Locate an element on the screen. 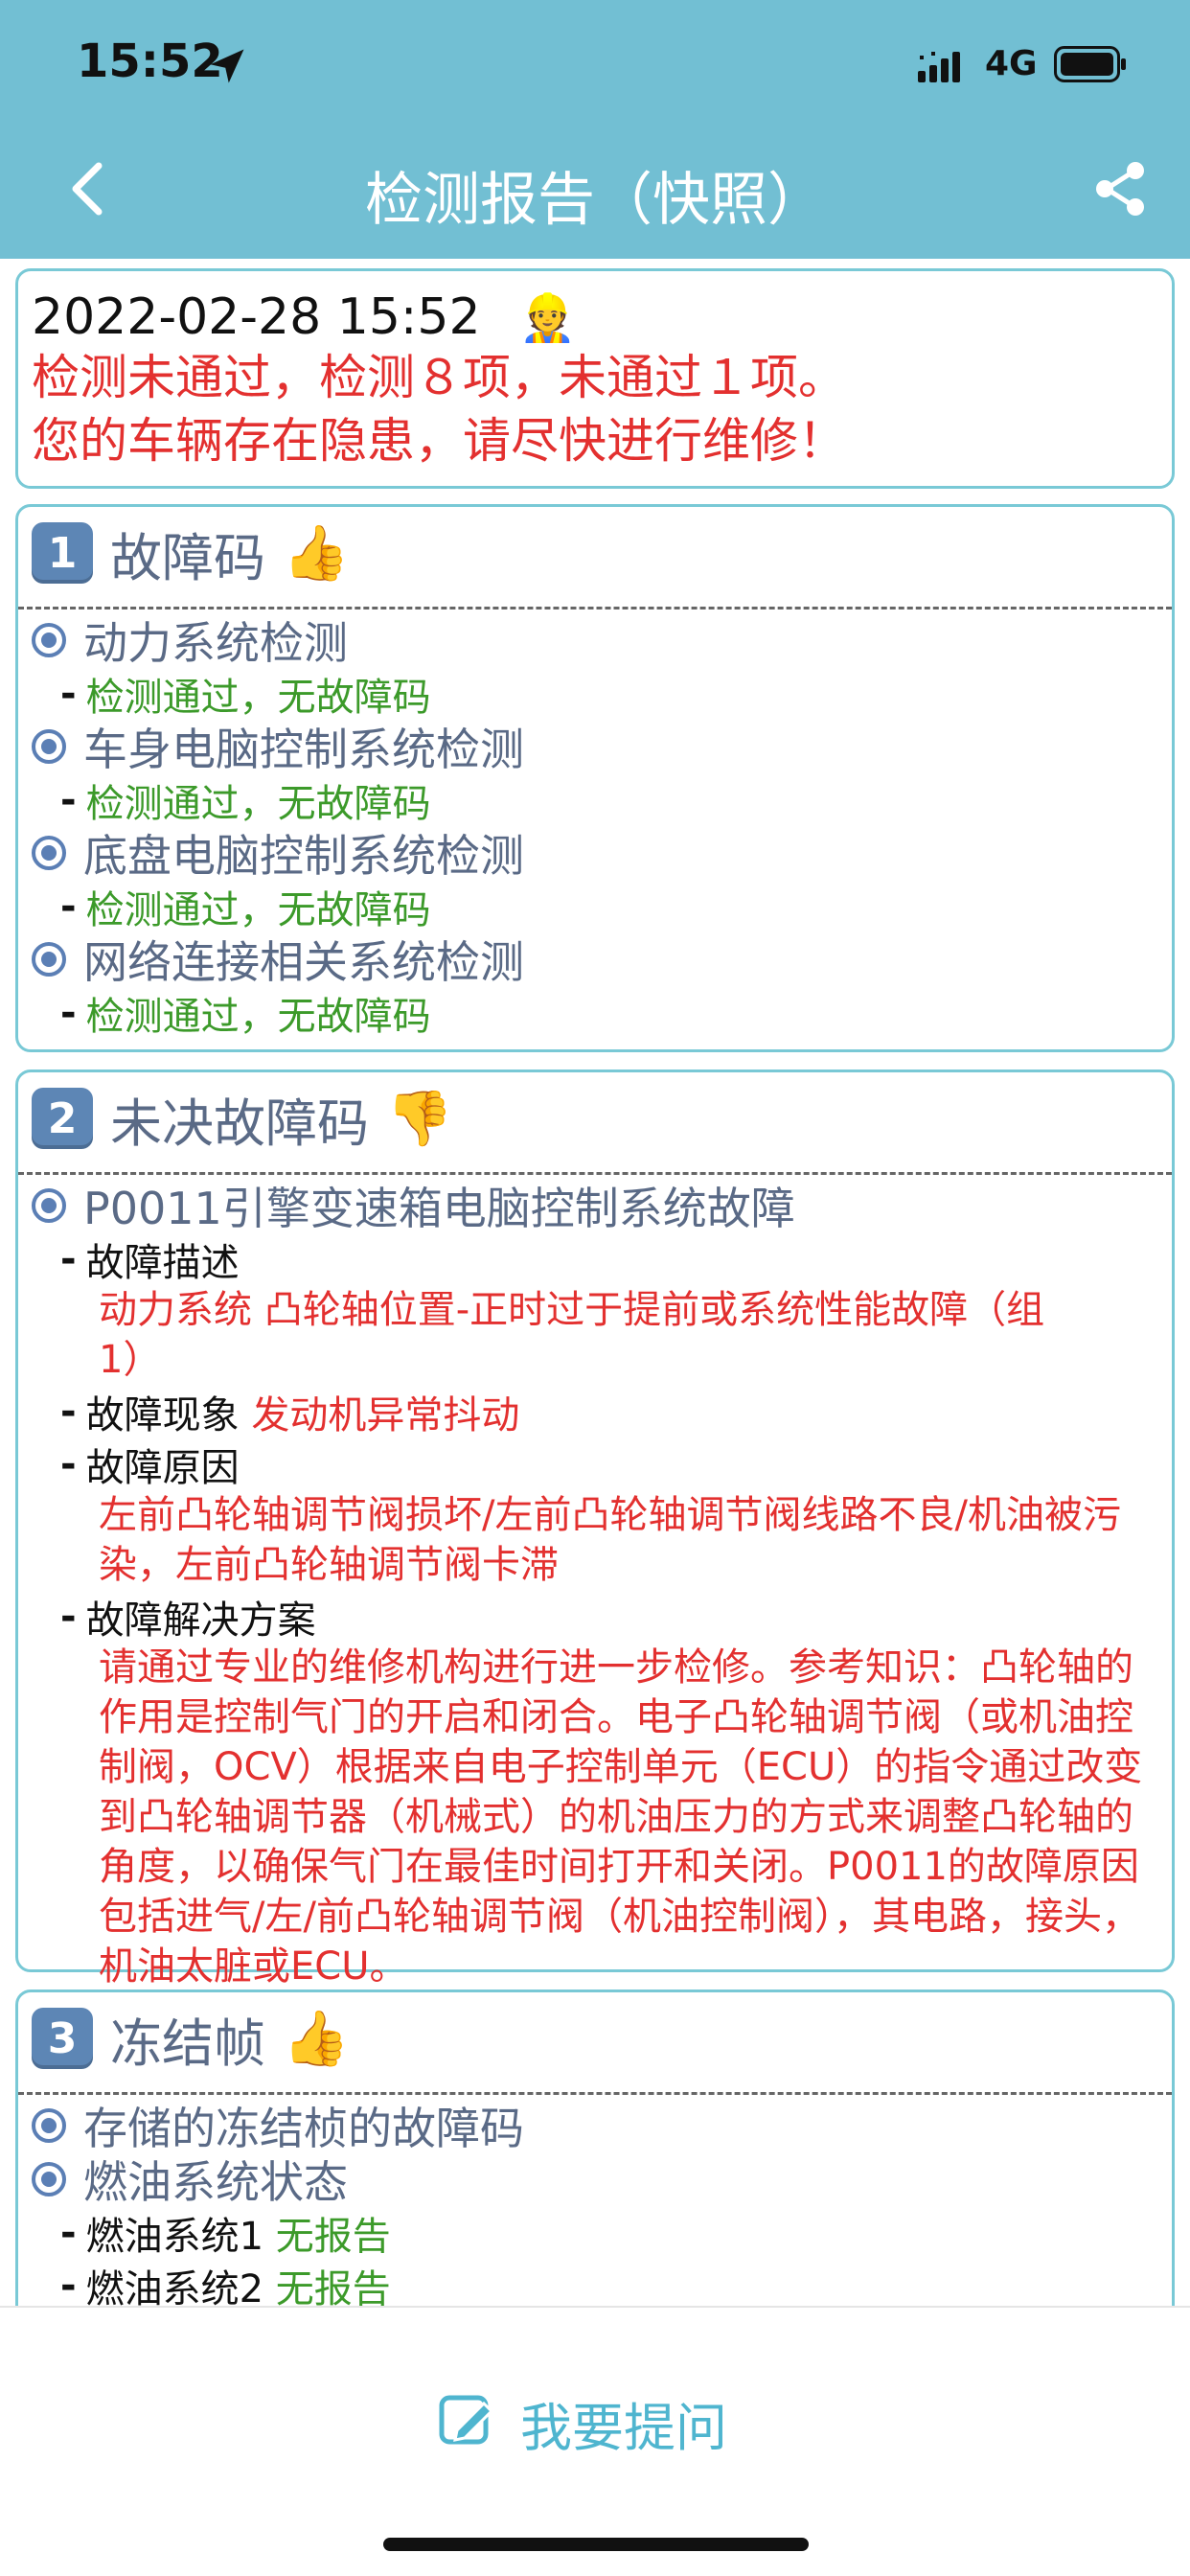  section-header: 1 故障码 👍 is located at coordinates (602, 553).